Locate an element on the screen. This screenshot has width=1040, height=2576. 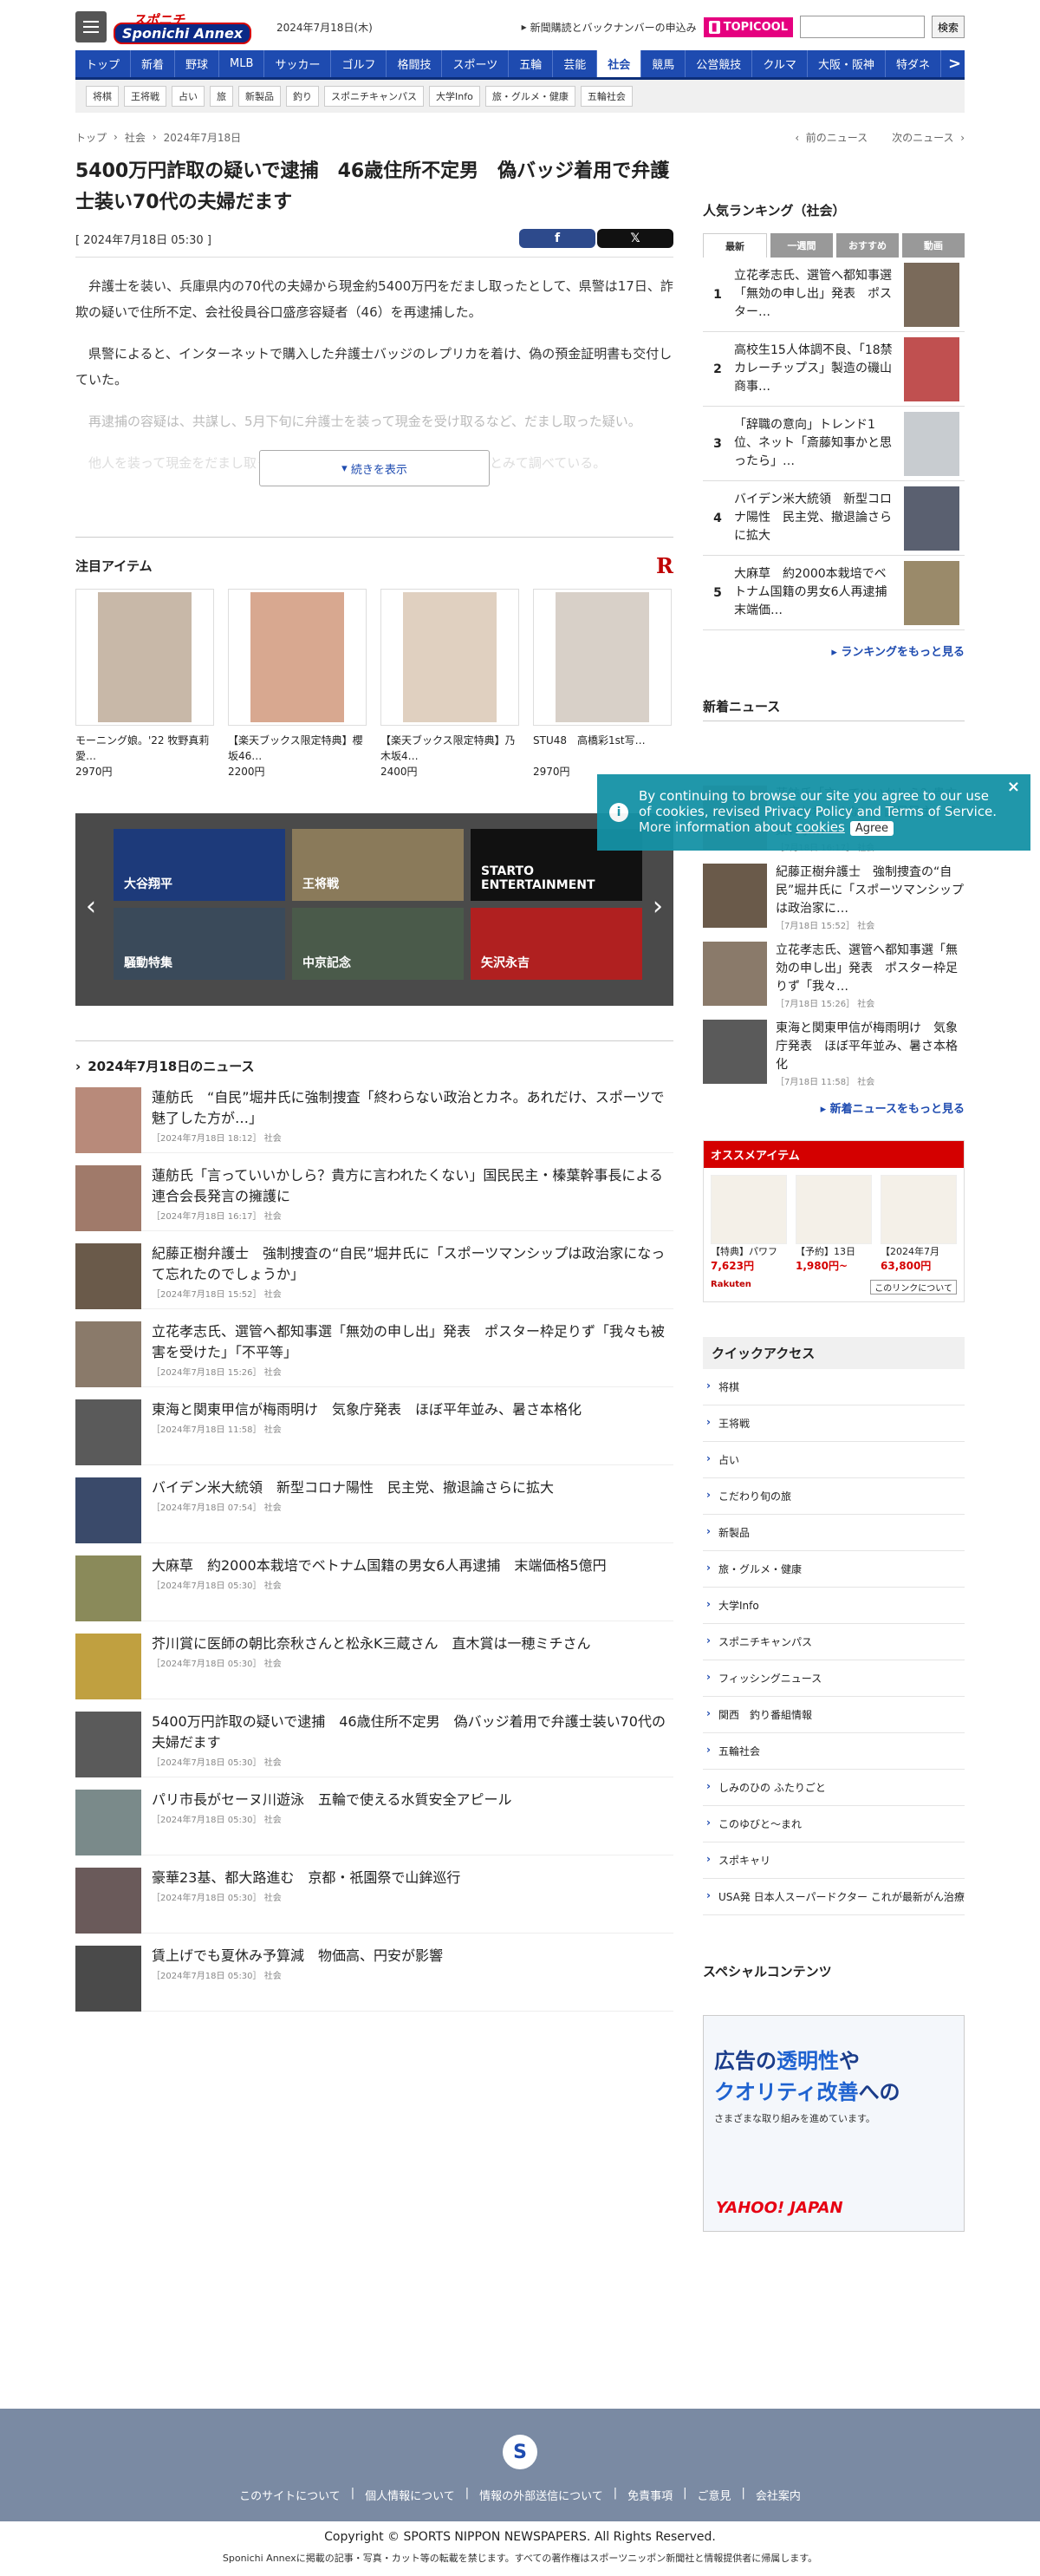
gnav-item: 芸能 is located at coordinates (575, 64).